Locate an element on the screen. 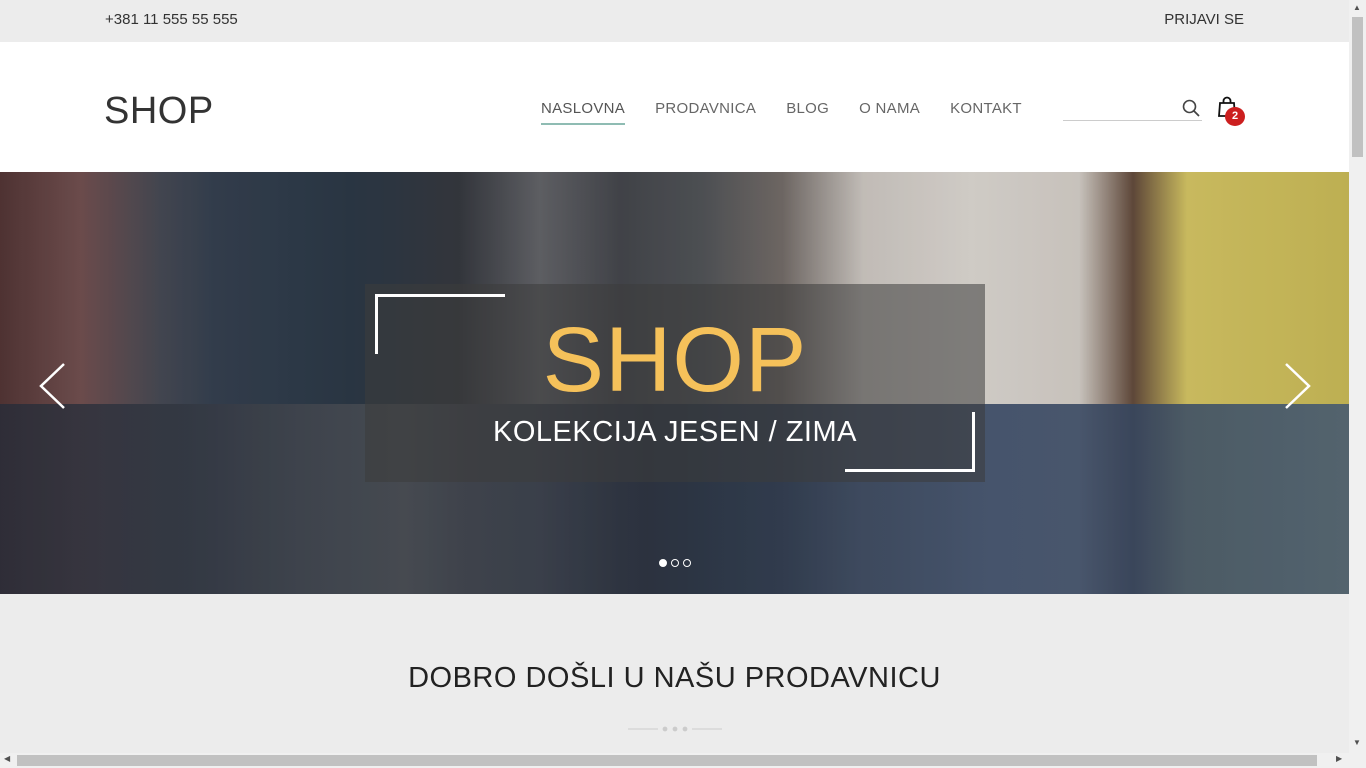 Image resolution: width=1366 pixels, height=768 pixels. vertical-scroll-thumb is located at coordinates (1357, 87).